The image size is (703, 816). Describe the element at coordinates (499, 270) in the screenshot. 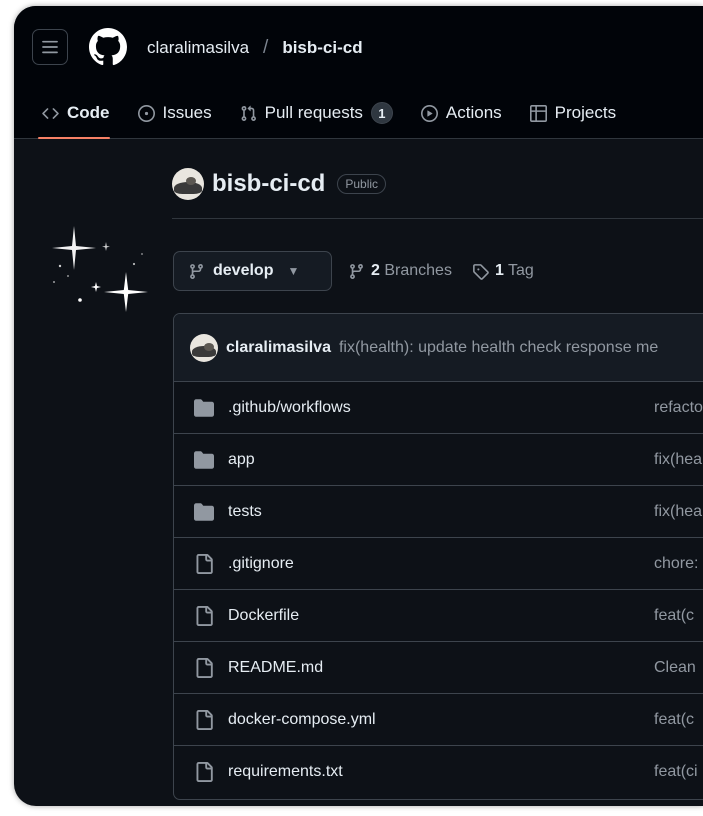

I see `tags-count: 1` at that location.